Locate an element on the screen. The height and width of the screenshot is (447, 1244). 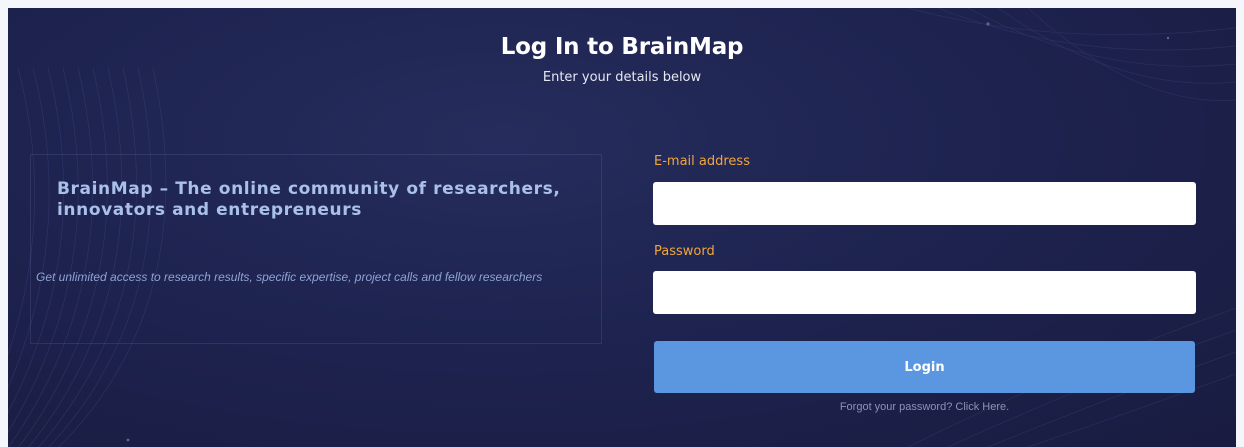
email-field is located at coordinates (924, 203).